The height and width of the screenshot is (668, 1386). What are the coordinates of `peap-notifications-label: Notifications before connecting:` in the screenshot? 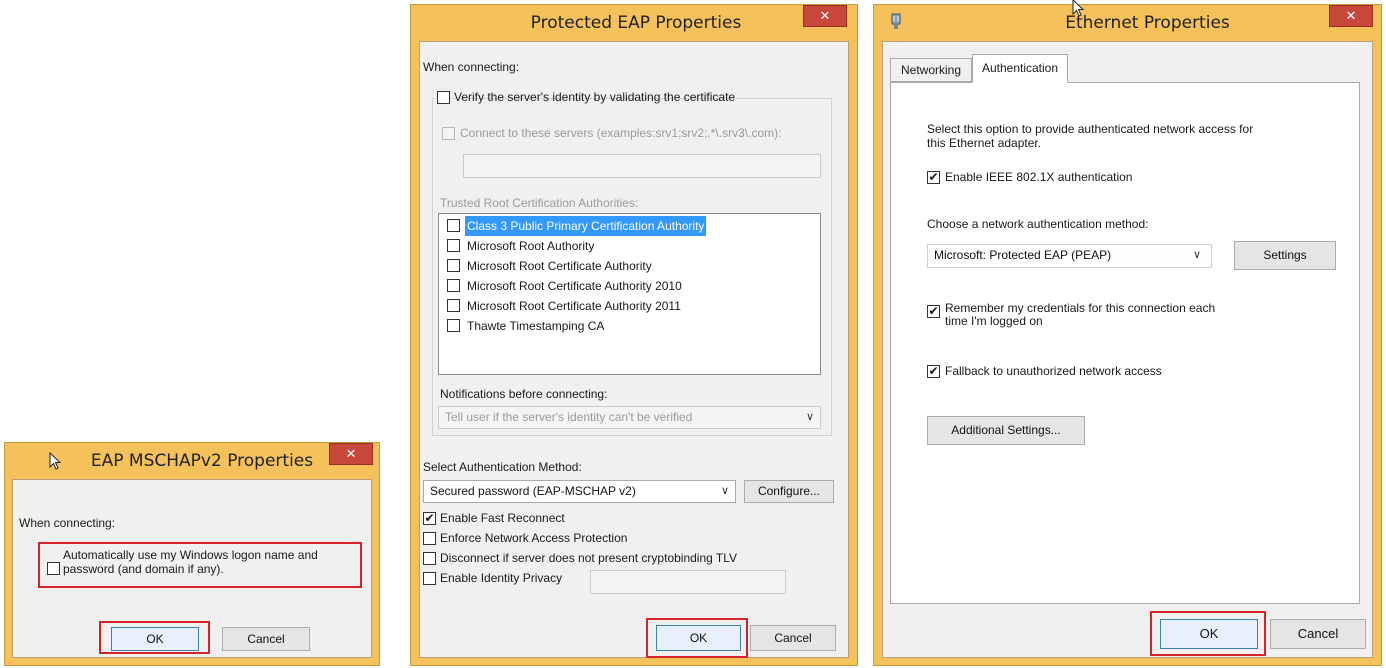 It's located at (524, 394).